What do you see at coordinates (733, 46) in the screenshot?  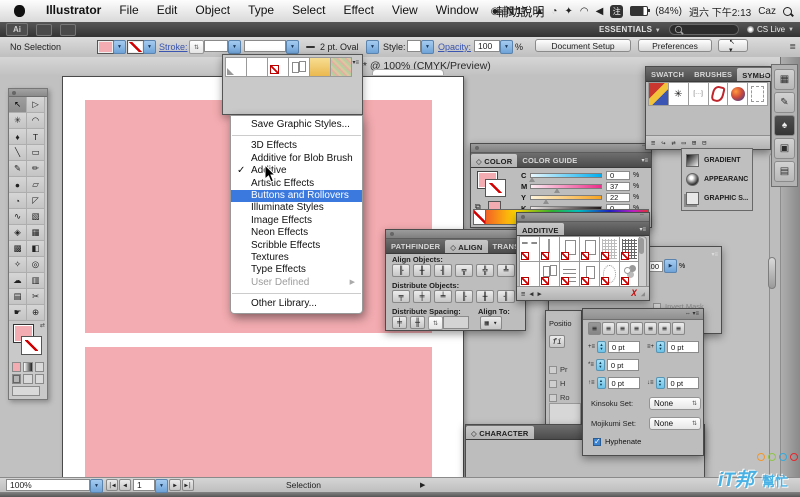 I see `tool-presets-button: ↖ ▾` at bounding box center [733, 46].